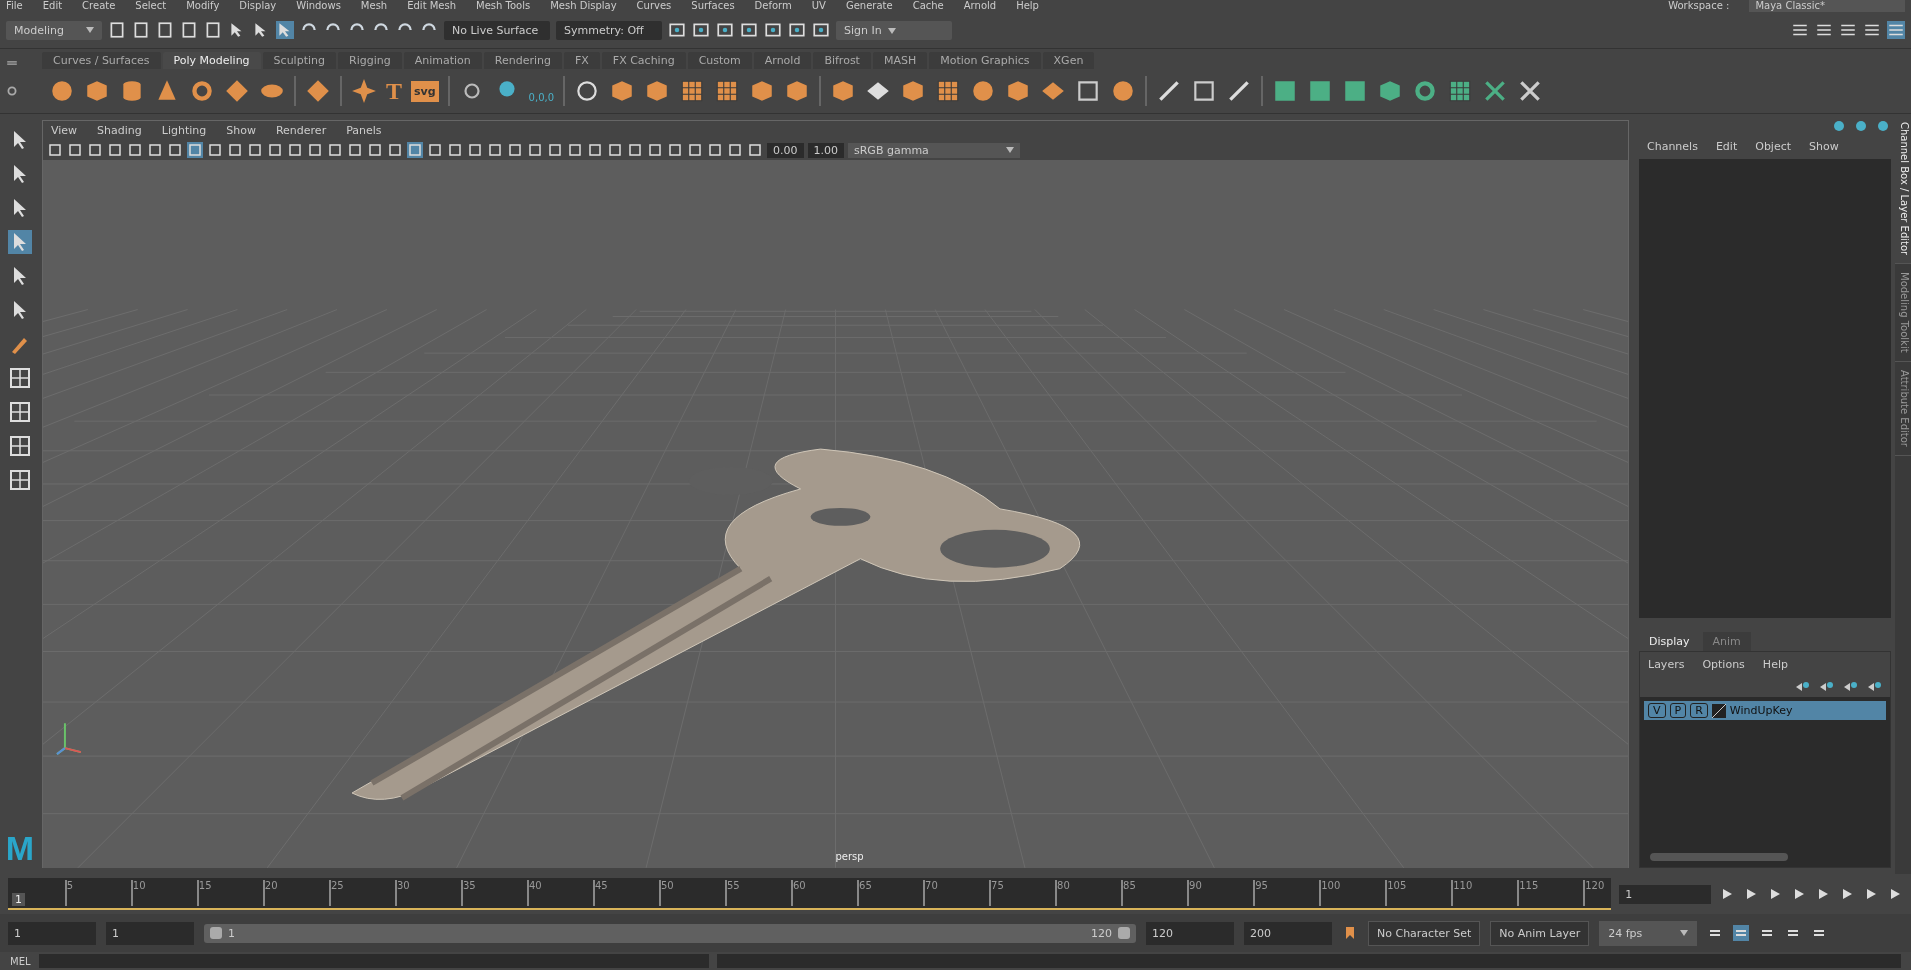  What do you see at coordinates (20, 961) in the screenshot?
I see `script-language-label: MEL` at bounding box center [20, 961].